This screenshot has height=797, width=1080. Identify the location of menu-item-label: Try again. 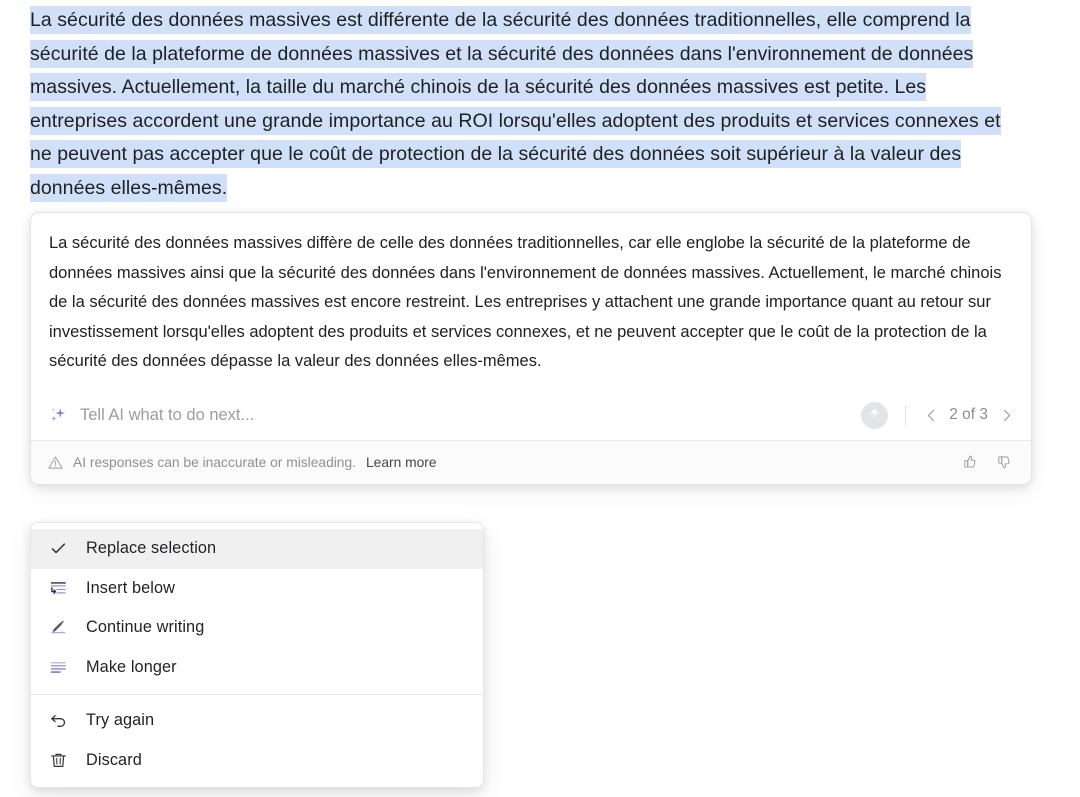
(120, 720).